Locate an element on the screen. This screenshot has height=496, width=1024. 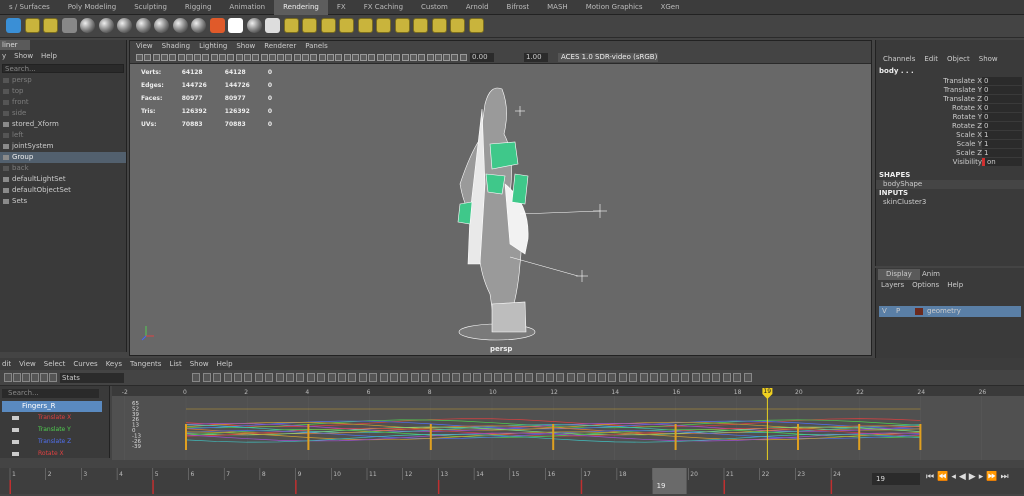
curve-item: Translate Y is located at coordinates (54, 430).